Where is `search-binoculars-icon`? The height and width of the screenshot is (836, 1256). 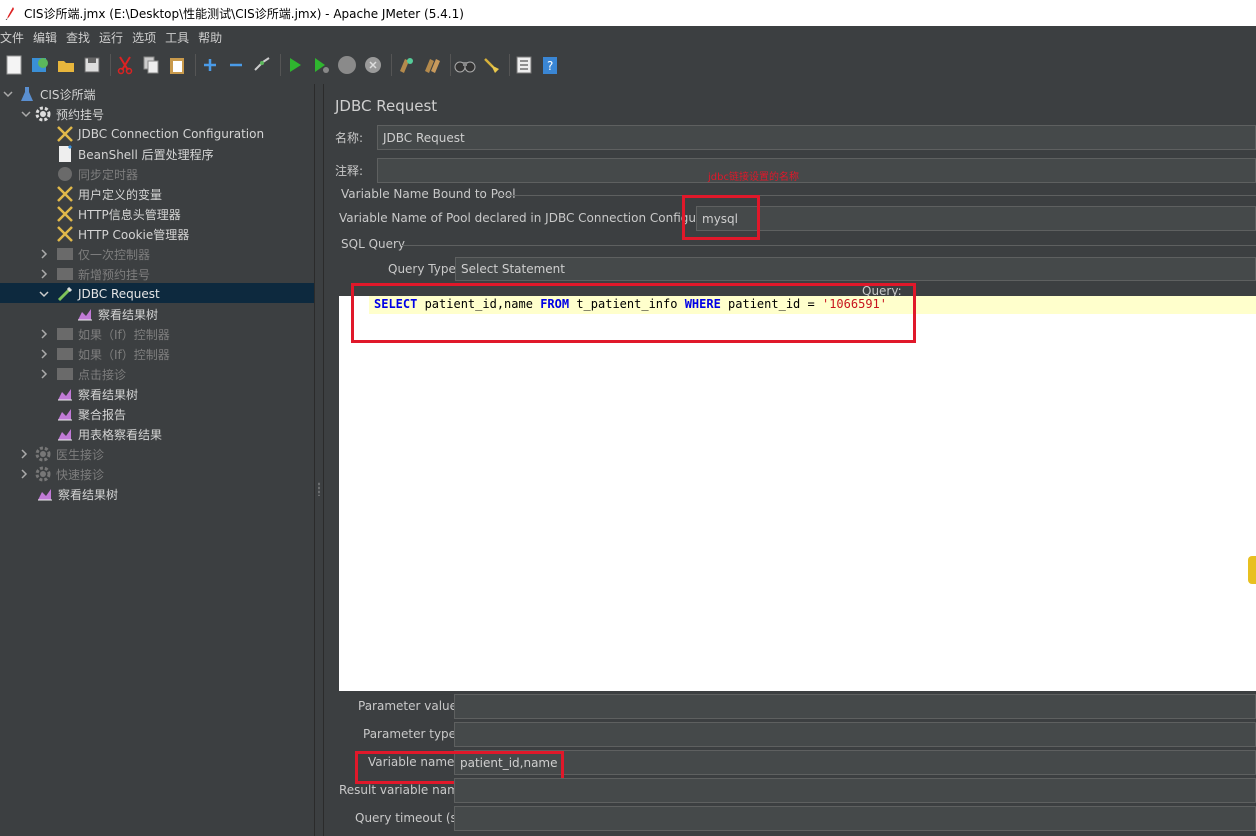 search-binoculars-icon is located at coordinates (465, 65).